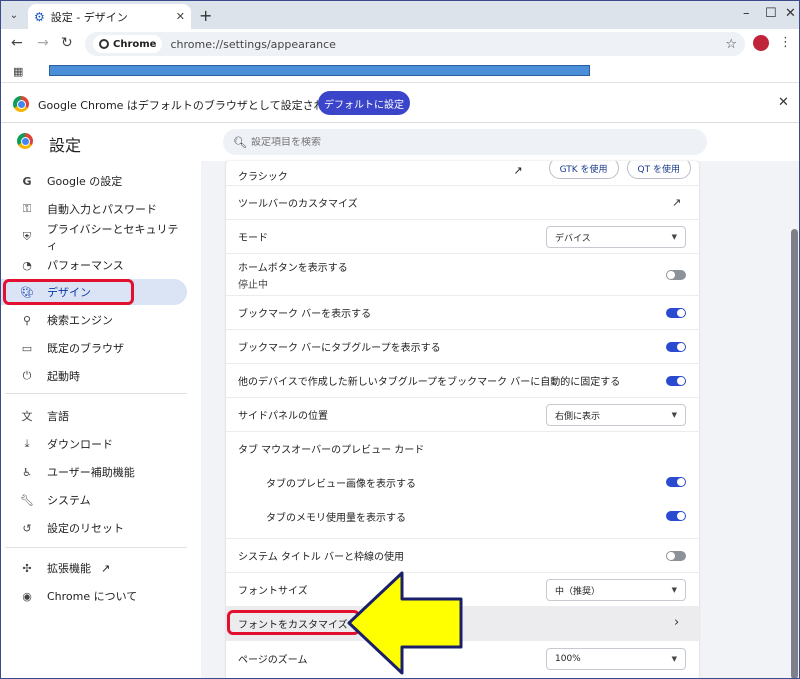 This screenshot has height=679, width=800. What do you see at coordinates (43, 43) in the screenshot?
I see `forward-icon: →` at bounding box center [43, 43].